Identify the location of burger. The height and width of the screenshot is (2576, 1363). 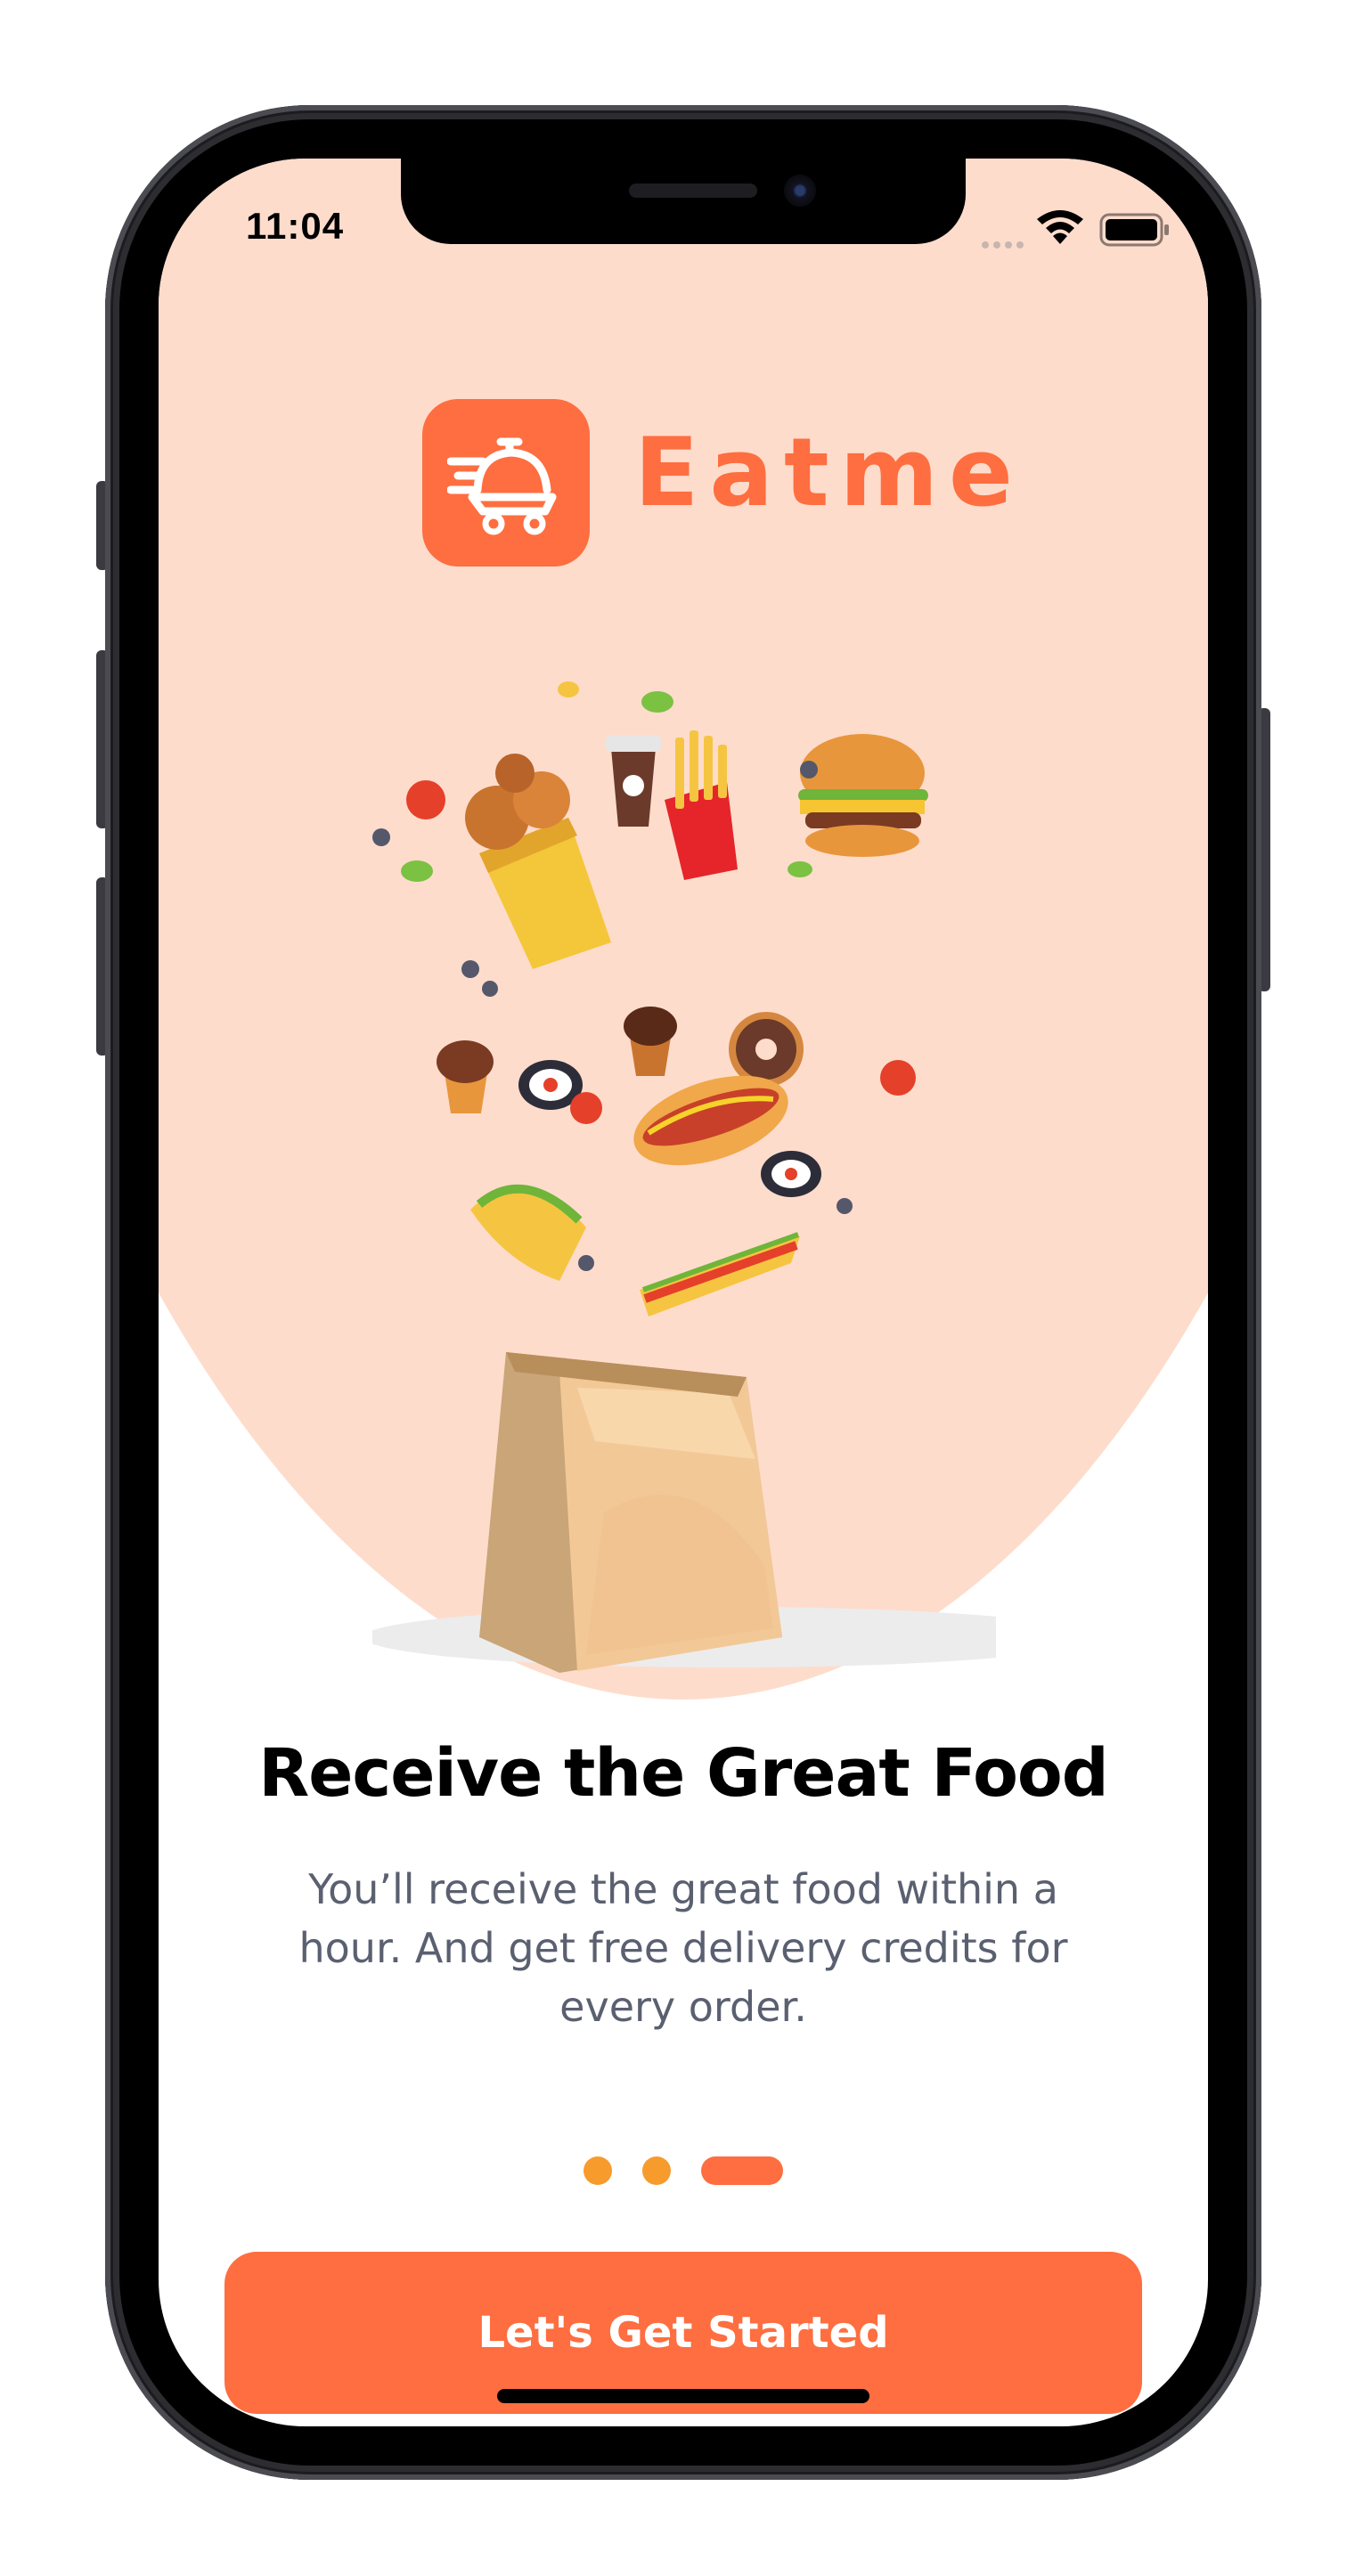
(863, 796).